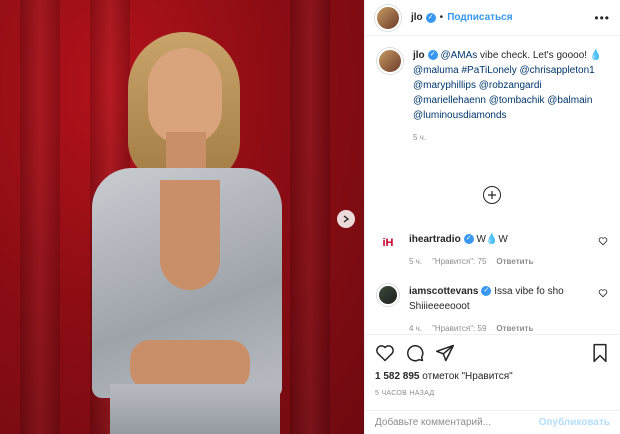 The image size is (620, 434). I want to click on share-icon, so click(445, 353).